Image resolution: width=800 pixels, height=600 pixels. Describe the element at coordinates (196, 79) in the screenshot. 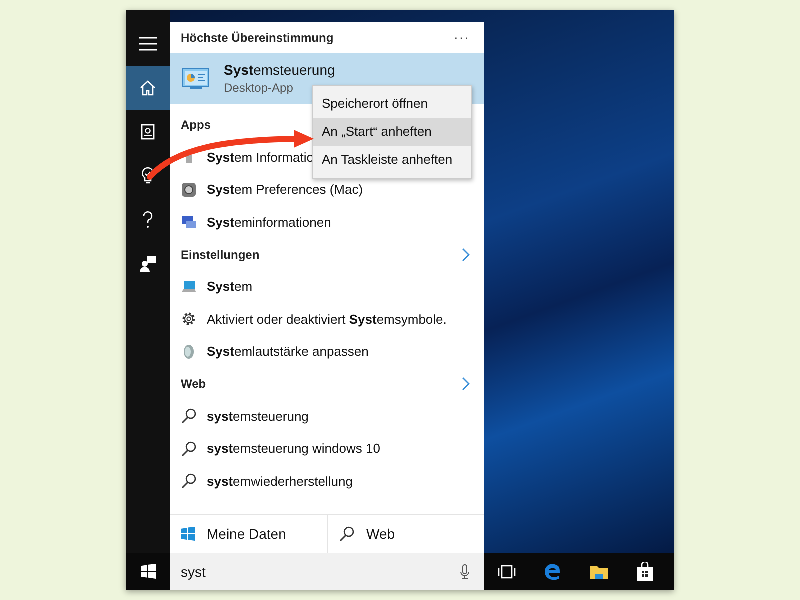

I see `control-panel-icon` at that location.